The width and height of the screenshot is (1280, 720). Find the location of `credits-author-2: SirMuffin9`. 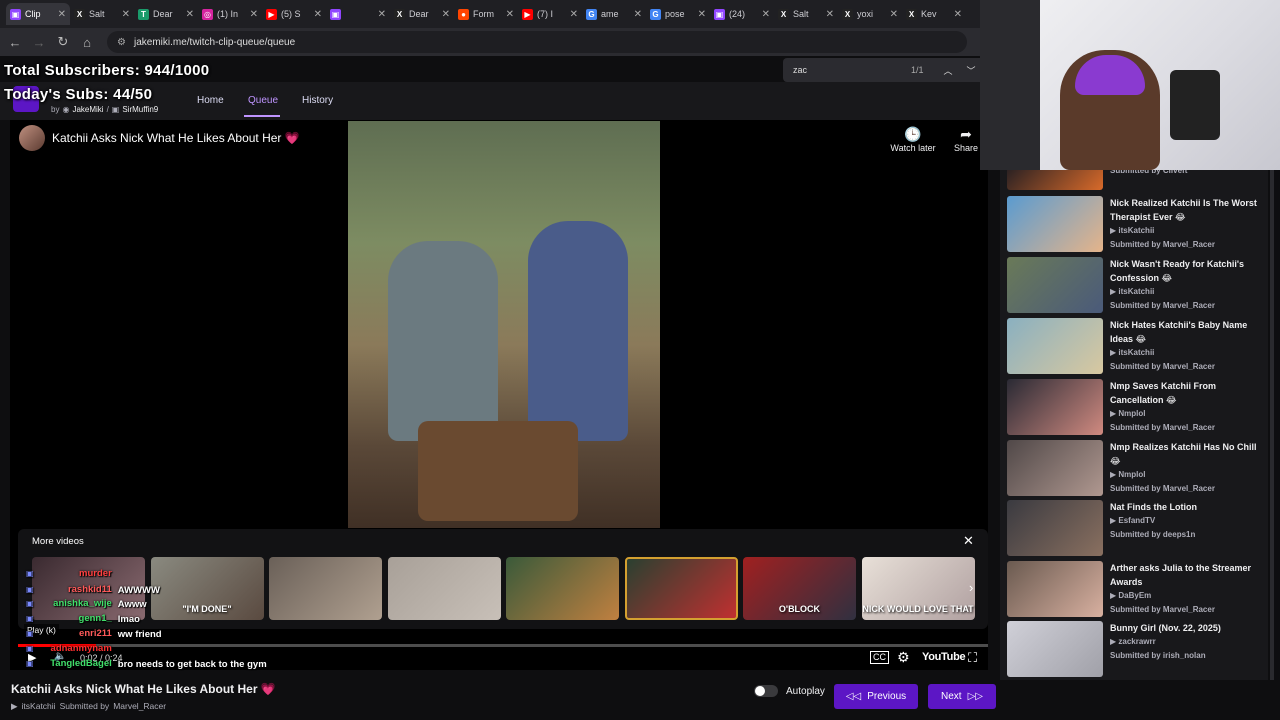

credits-author-2: SirMuffin9 is located at coordinates (140, 109).